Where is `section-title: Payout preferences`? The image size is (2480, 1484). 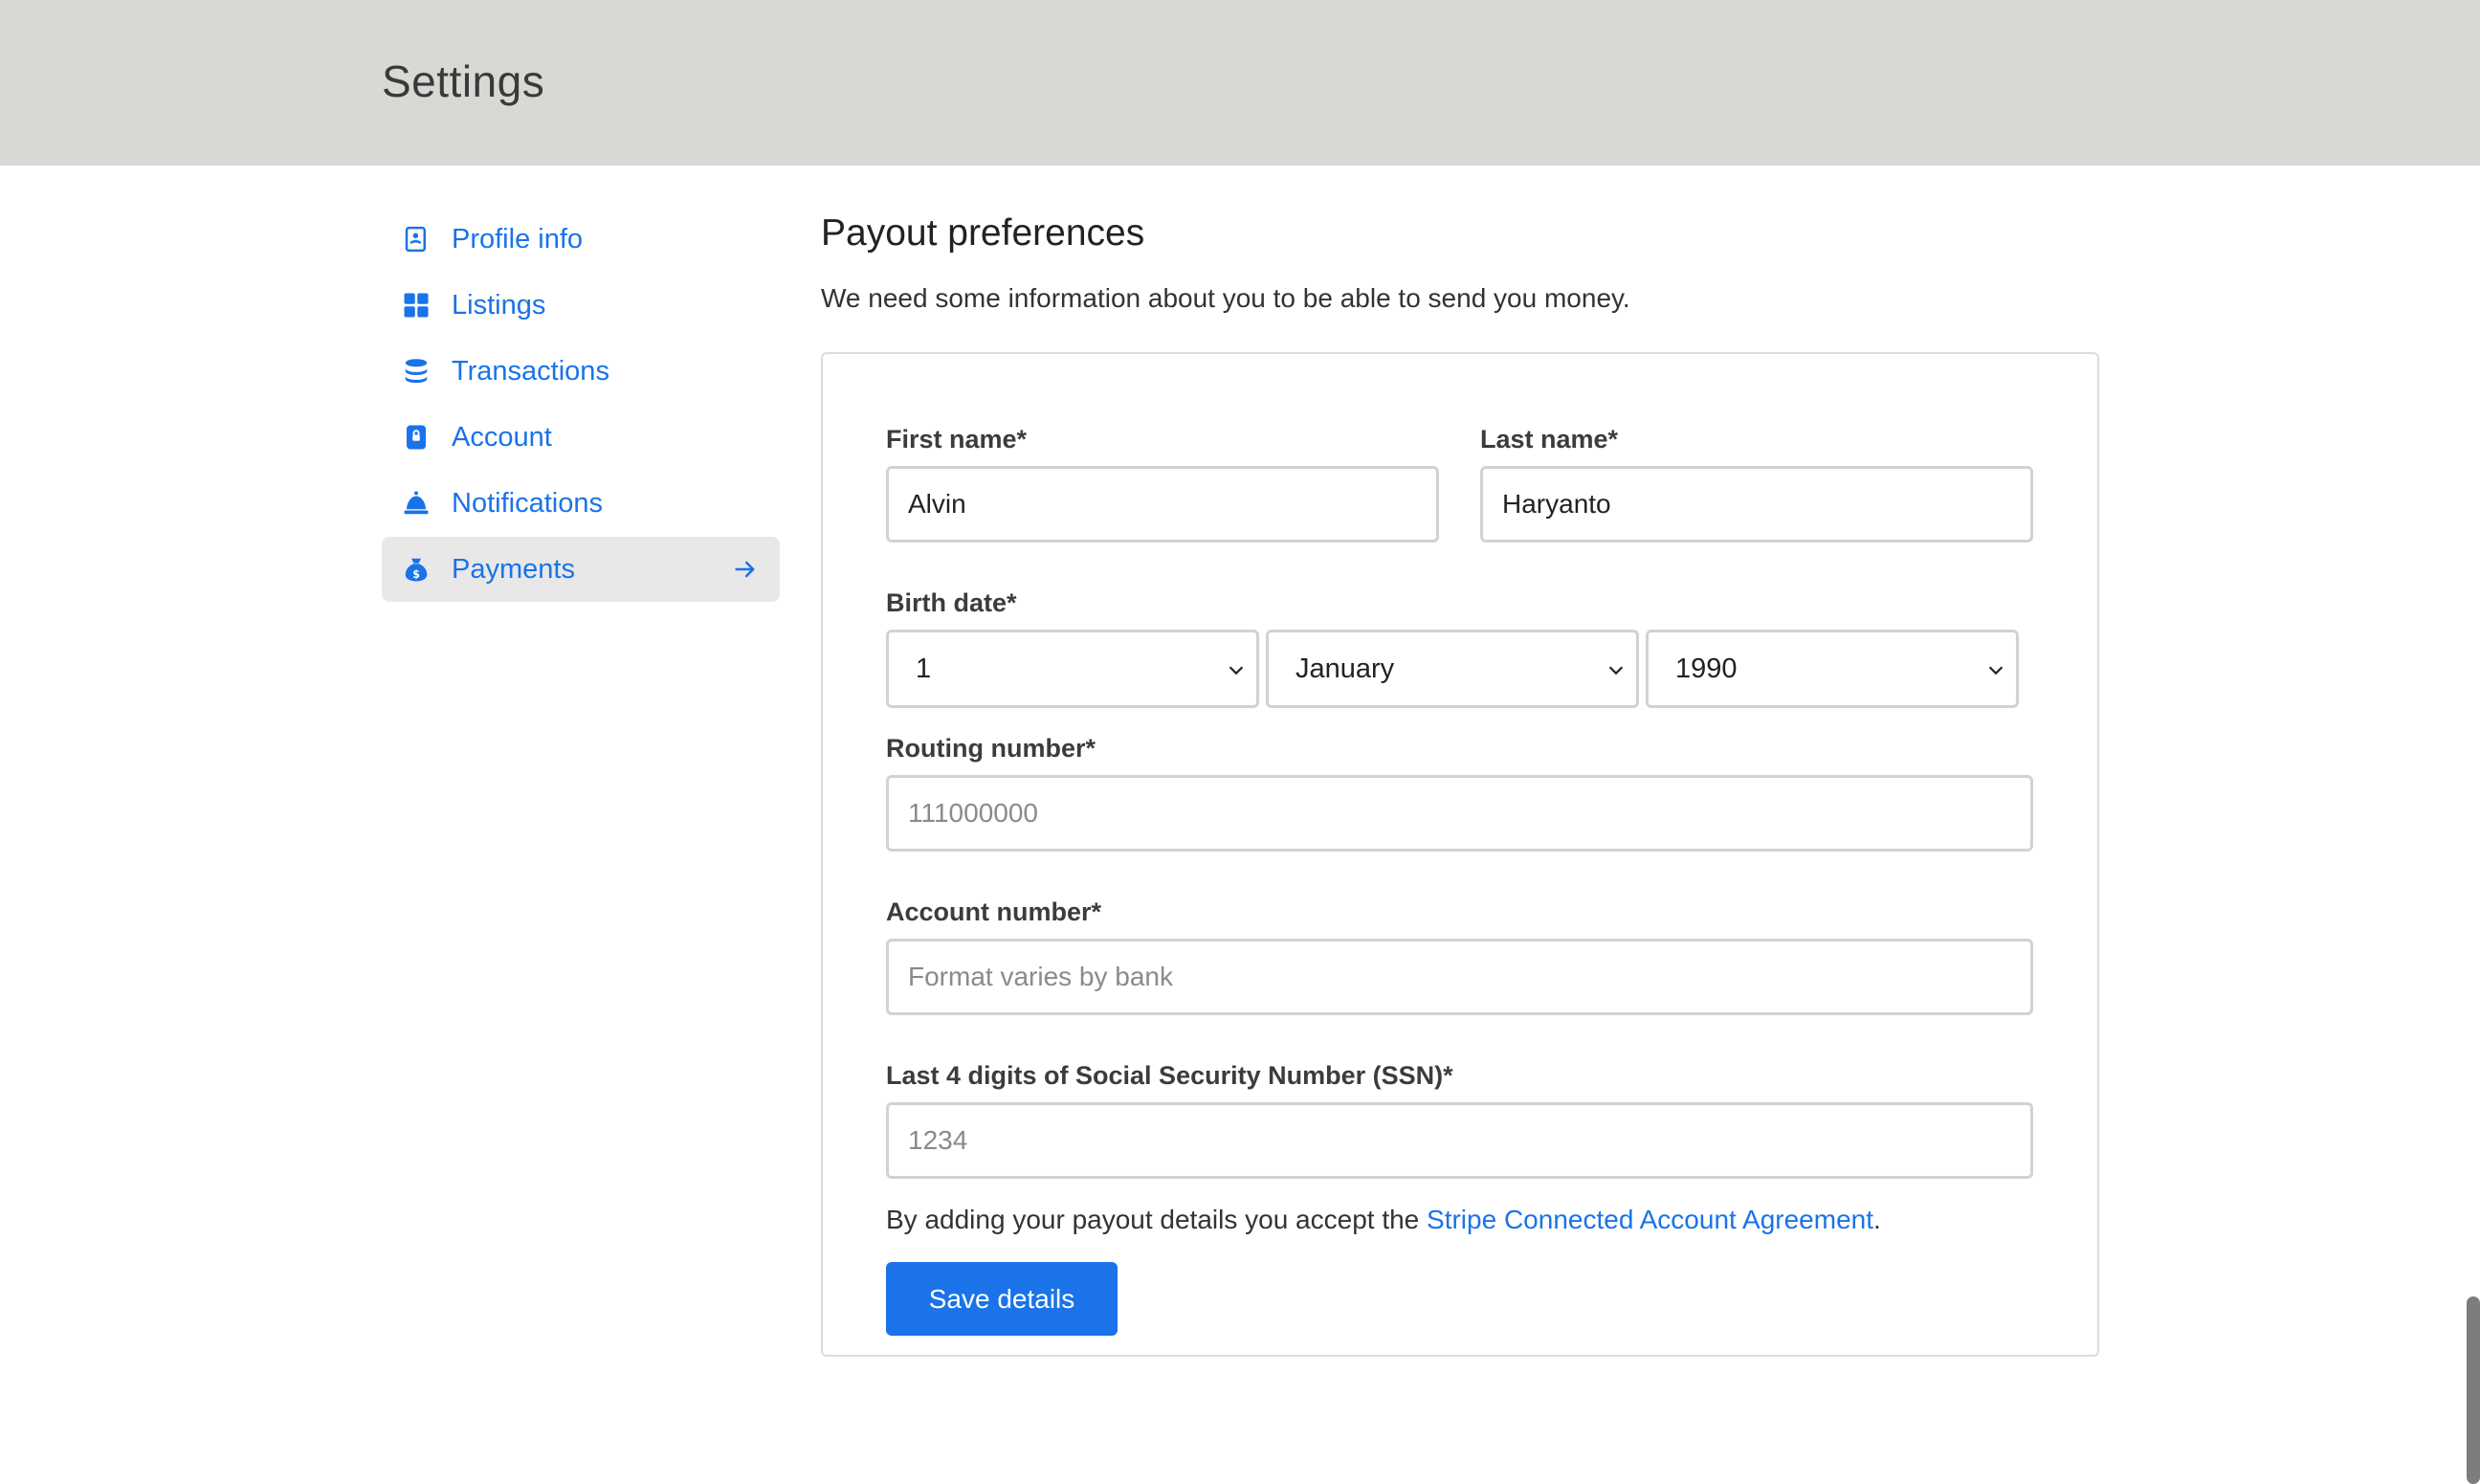
section-title: Payout preferences is located at coordinates (983, 233).